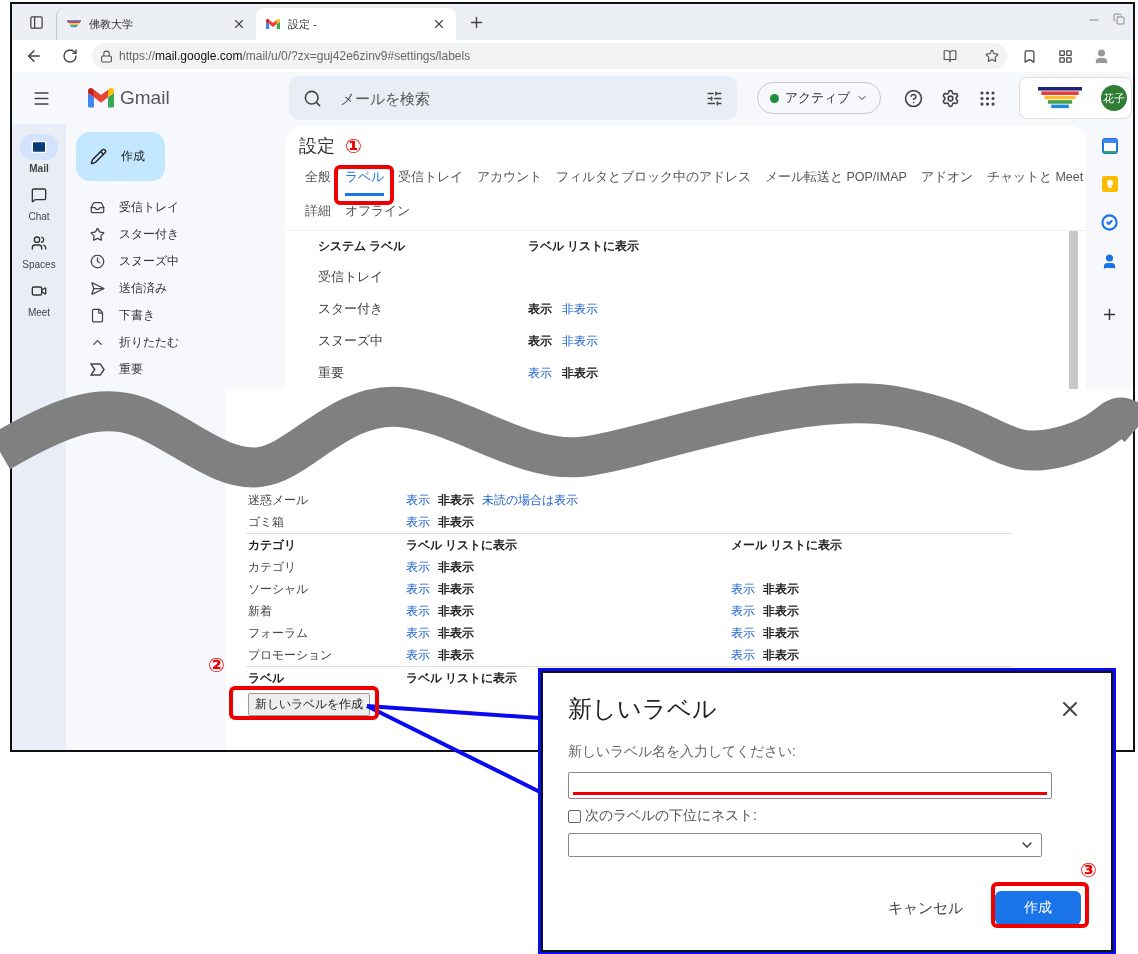 This screenshot has height=954, width=1138. Describe the element at coordinates (74, 24) in the screenshot. I see `site-favicon-icon` at that location.